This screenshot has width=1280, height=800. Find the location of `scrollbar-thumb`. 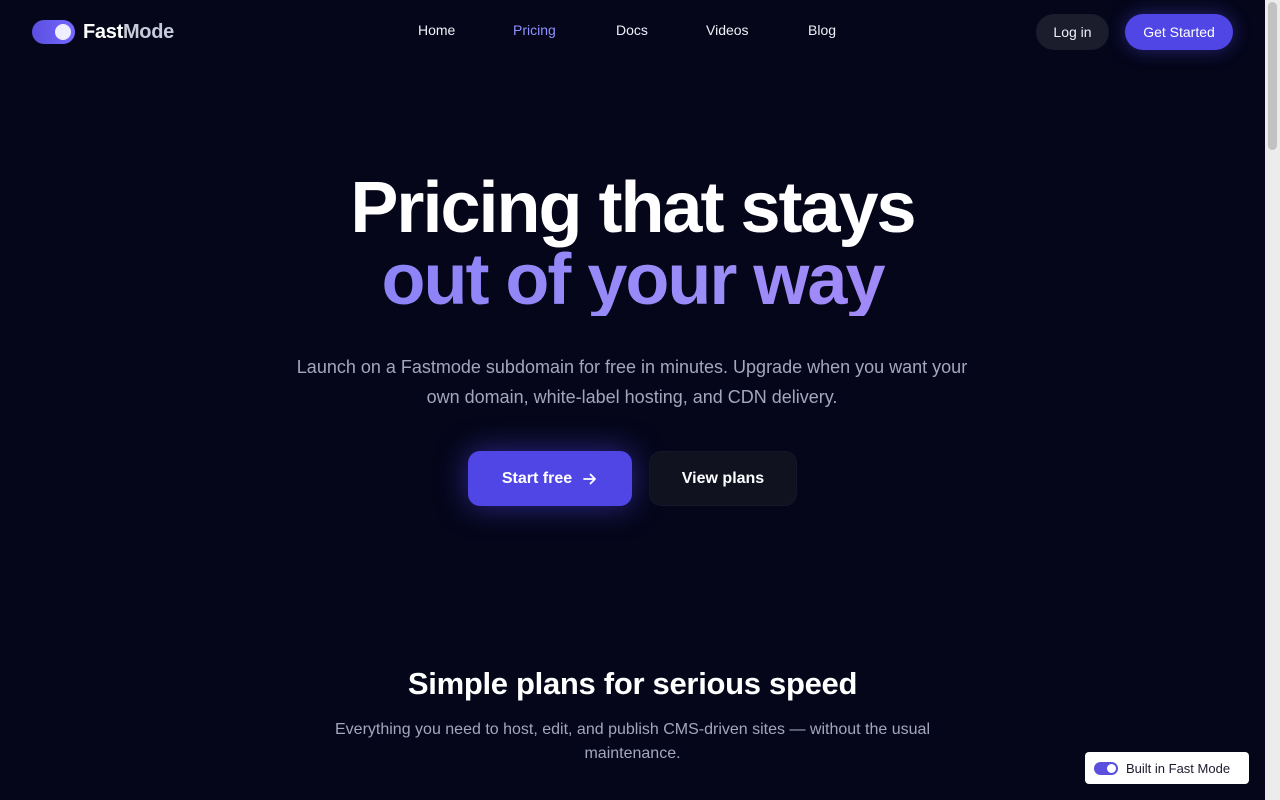

scrollbar-thumb is located at coordinates (1272, 76).